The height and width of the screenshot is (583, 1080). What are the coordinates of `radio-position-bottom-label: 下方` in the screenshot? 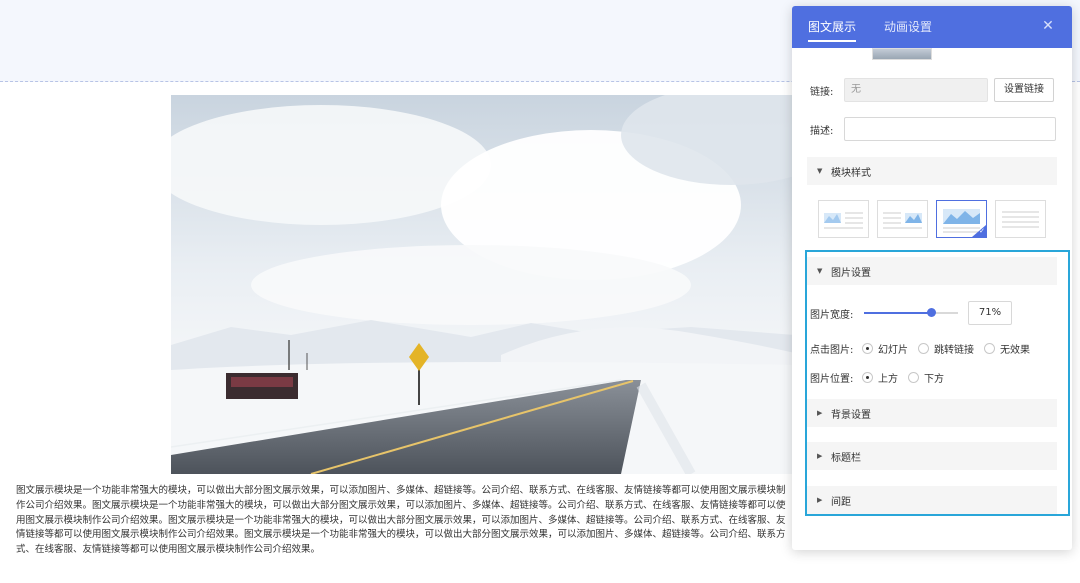 It's located at (934, 379).